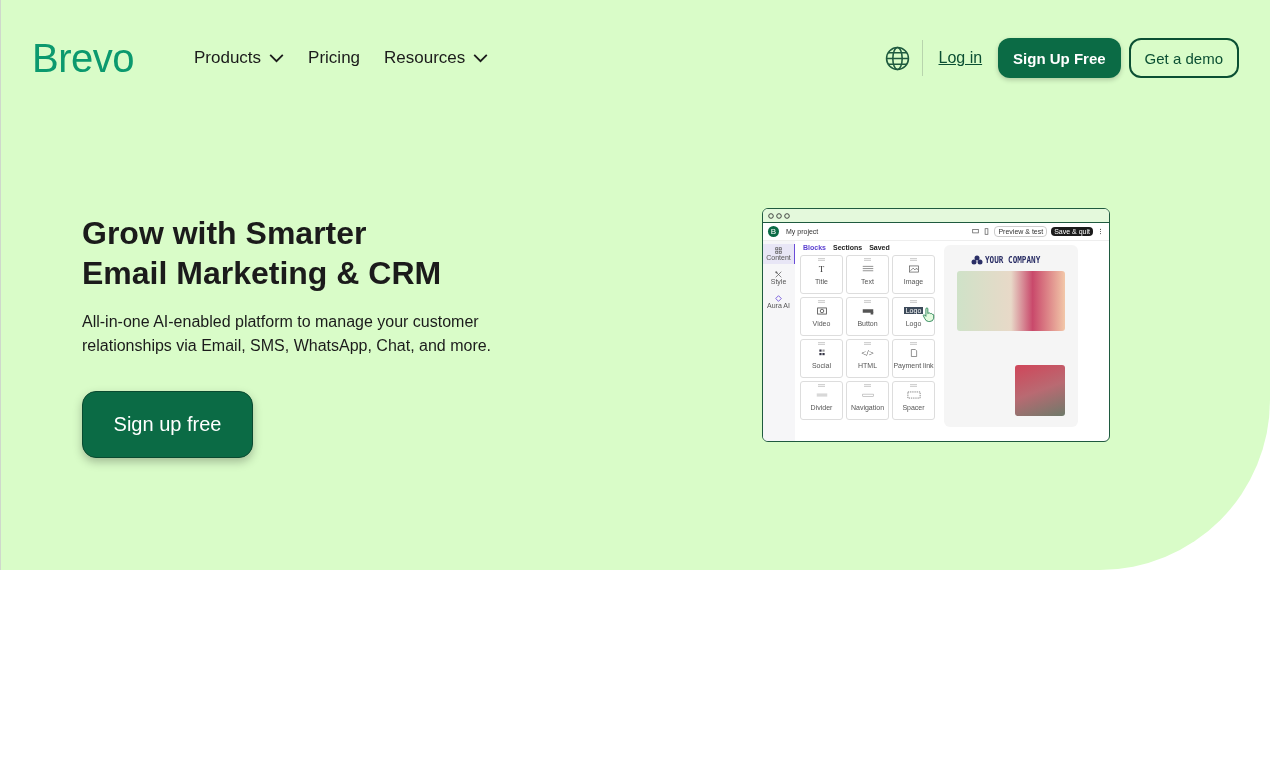  I want to click on company-name: YOUR COMPANY, so click(1013, 260).